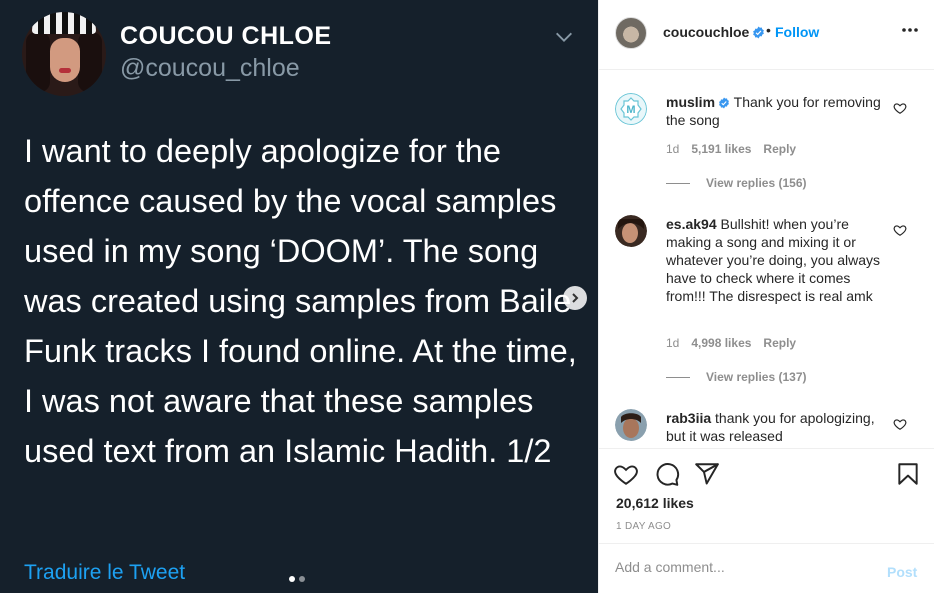  I want to click on carousel-indicator, so click(297, 579).